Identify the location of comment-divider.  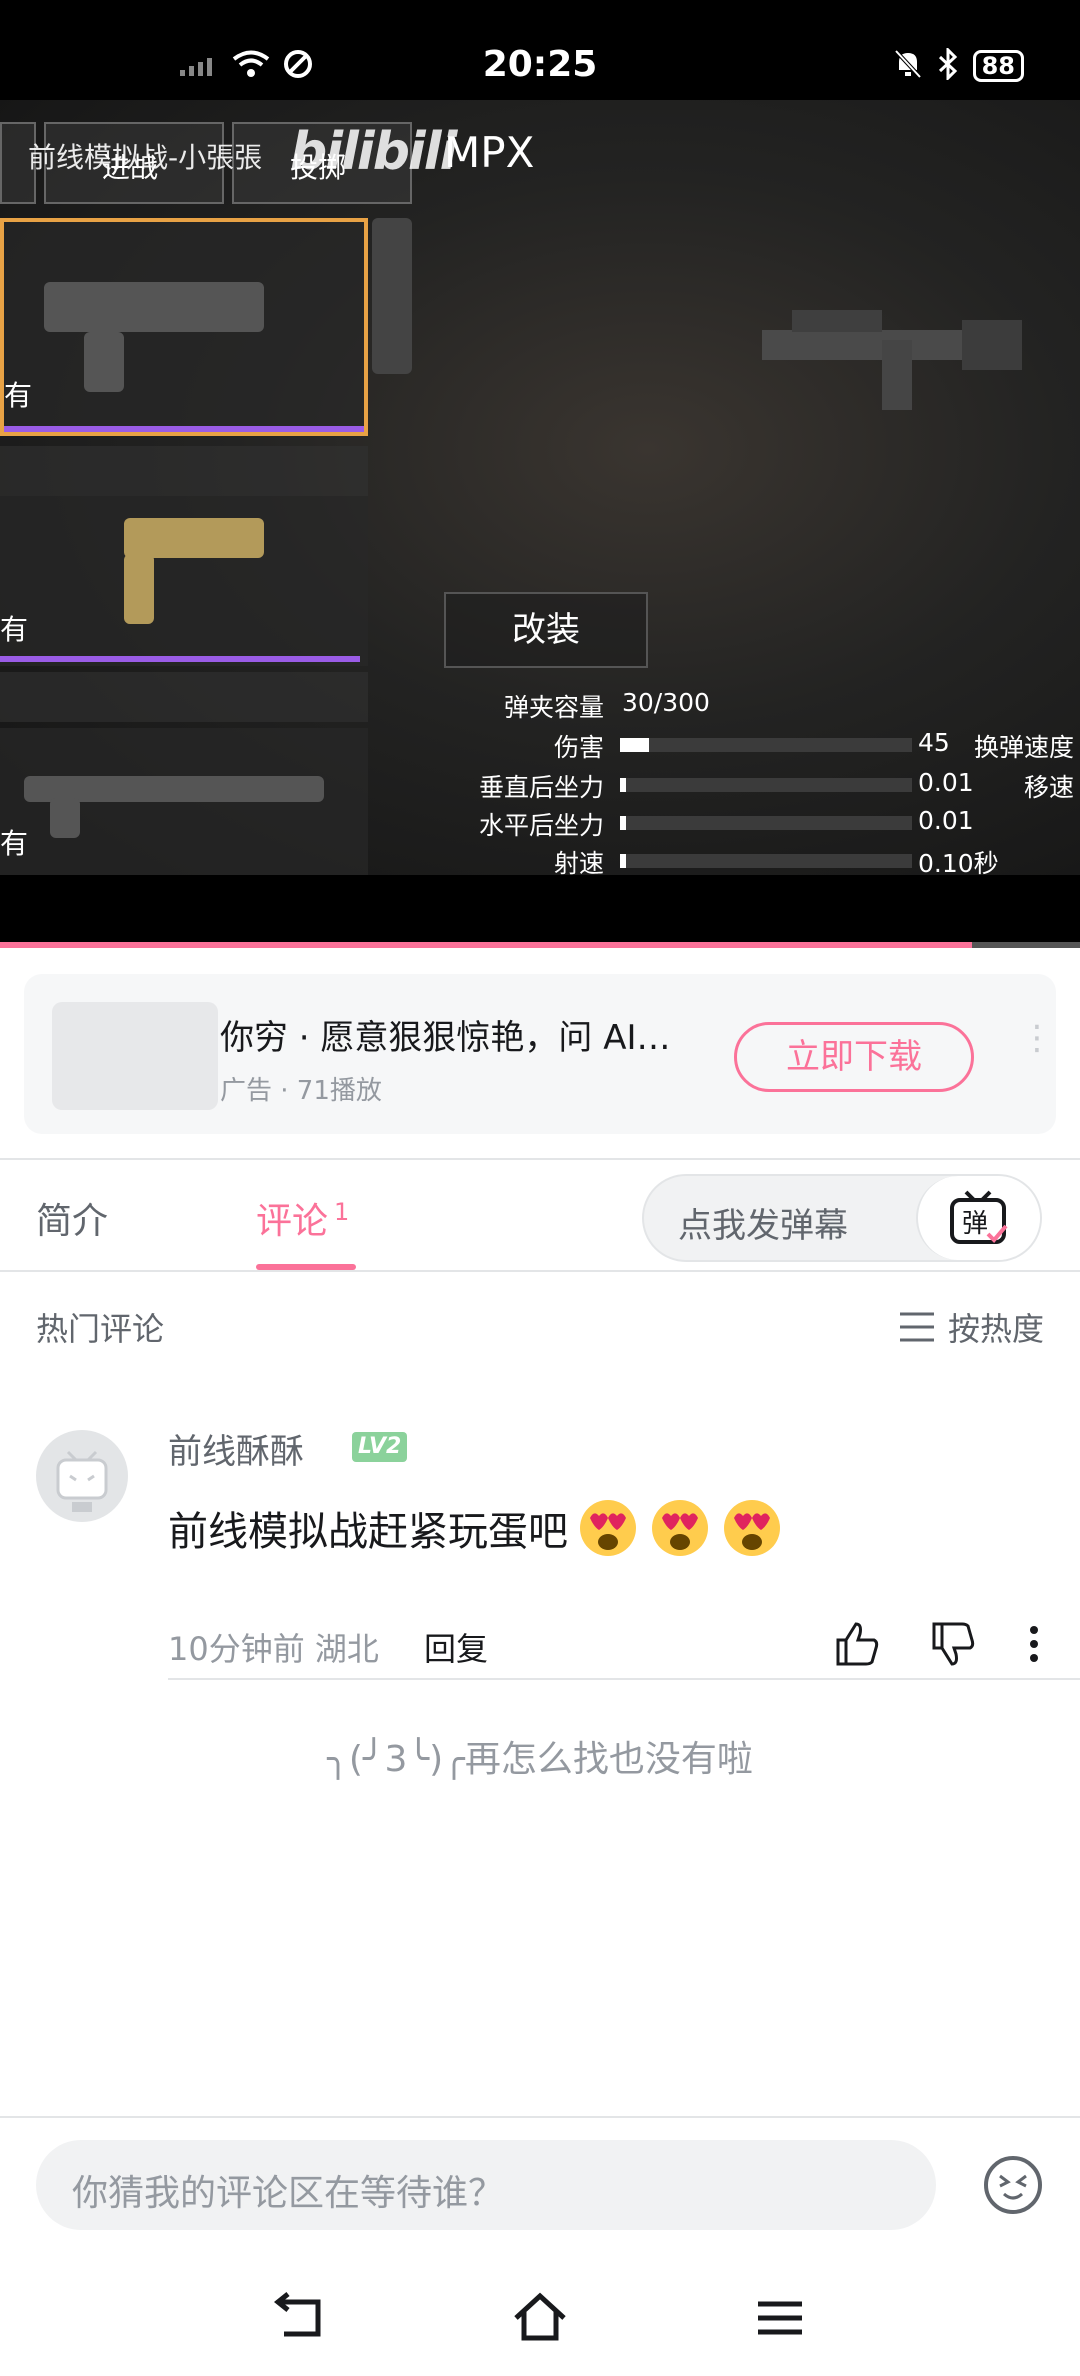
(624, 1679).